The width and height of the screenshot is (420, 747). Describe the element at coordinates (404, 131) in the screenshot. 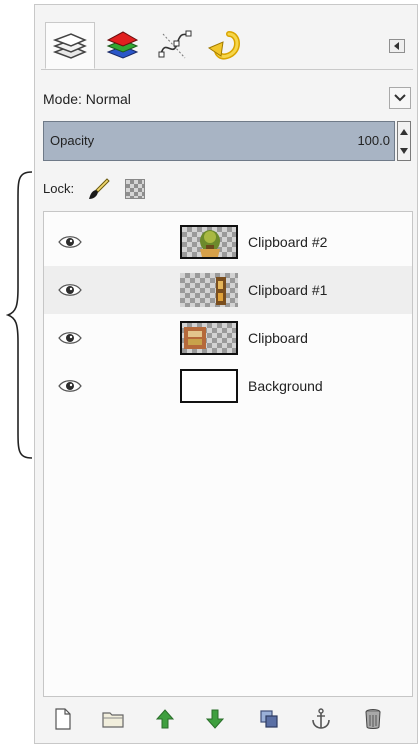

I see `spin-up-icon` at that location.